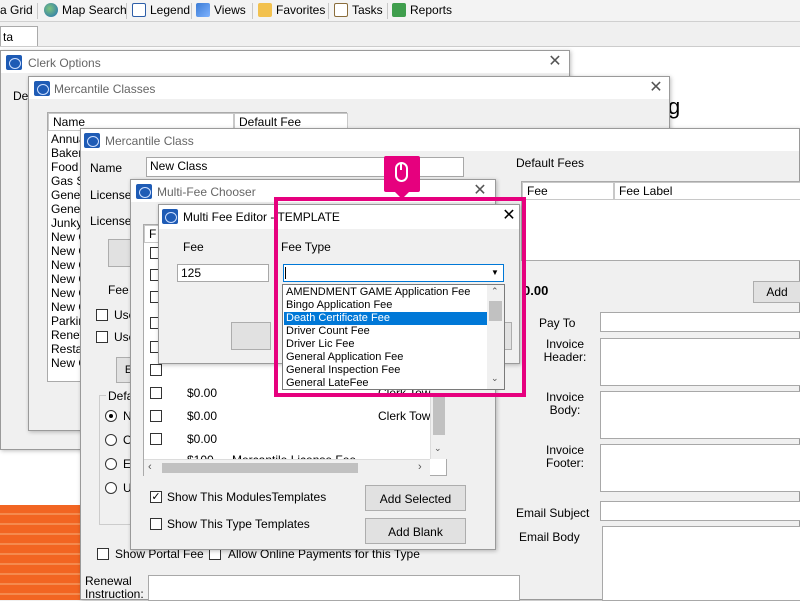 Image resolution: width=800 pixels, height=601 pixels. I want to click on email-body-label: Email Body, so click(549, 537).